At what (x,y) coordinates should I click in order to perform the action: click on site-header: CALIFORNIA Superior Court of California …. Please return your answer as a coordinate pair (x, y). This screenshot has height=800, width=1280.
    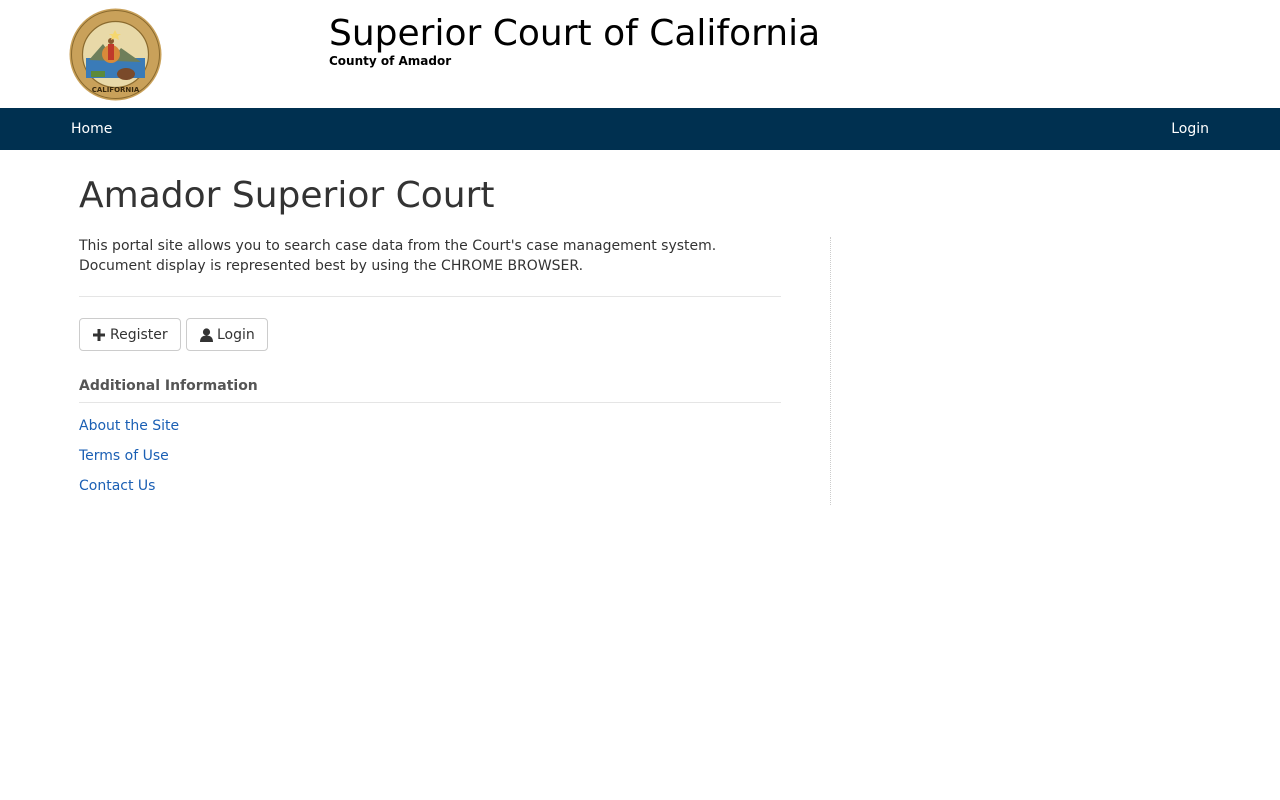
    Looking at the image, I should click on (640, 54).